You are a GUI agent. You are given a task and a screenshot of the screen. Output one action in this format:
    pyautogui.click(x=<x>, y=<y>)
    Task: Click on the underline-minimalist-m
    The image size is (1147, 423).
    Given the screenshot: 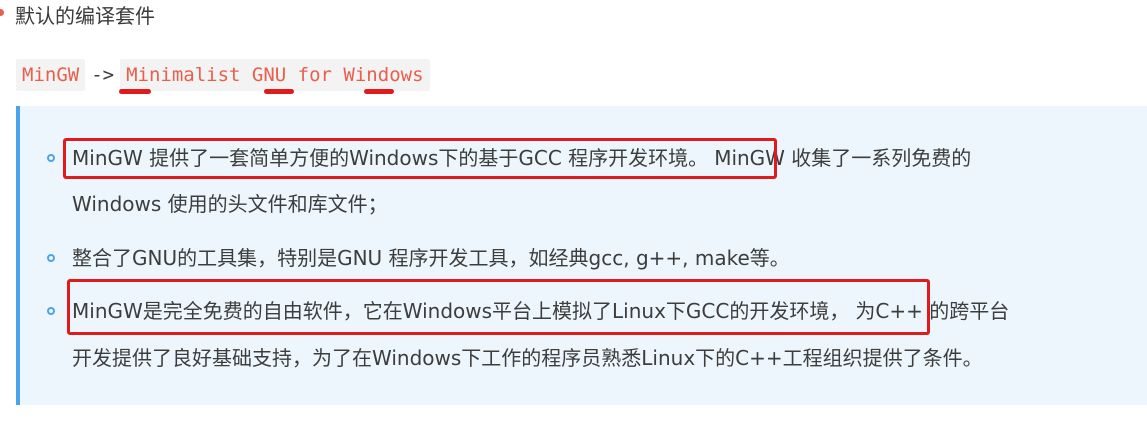 What is the action you would take?
    pyautogui.click(x=135, y=91)
    